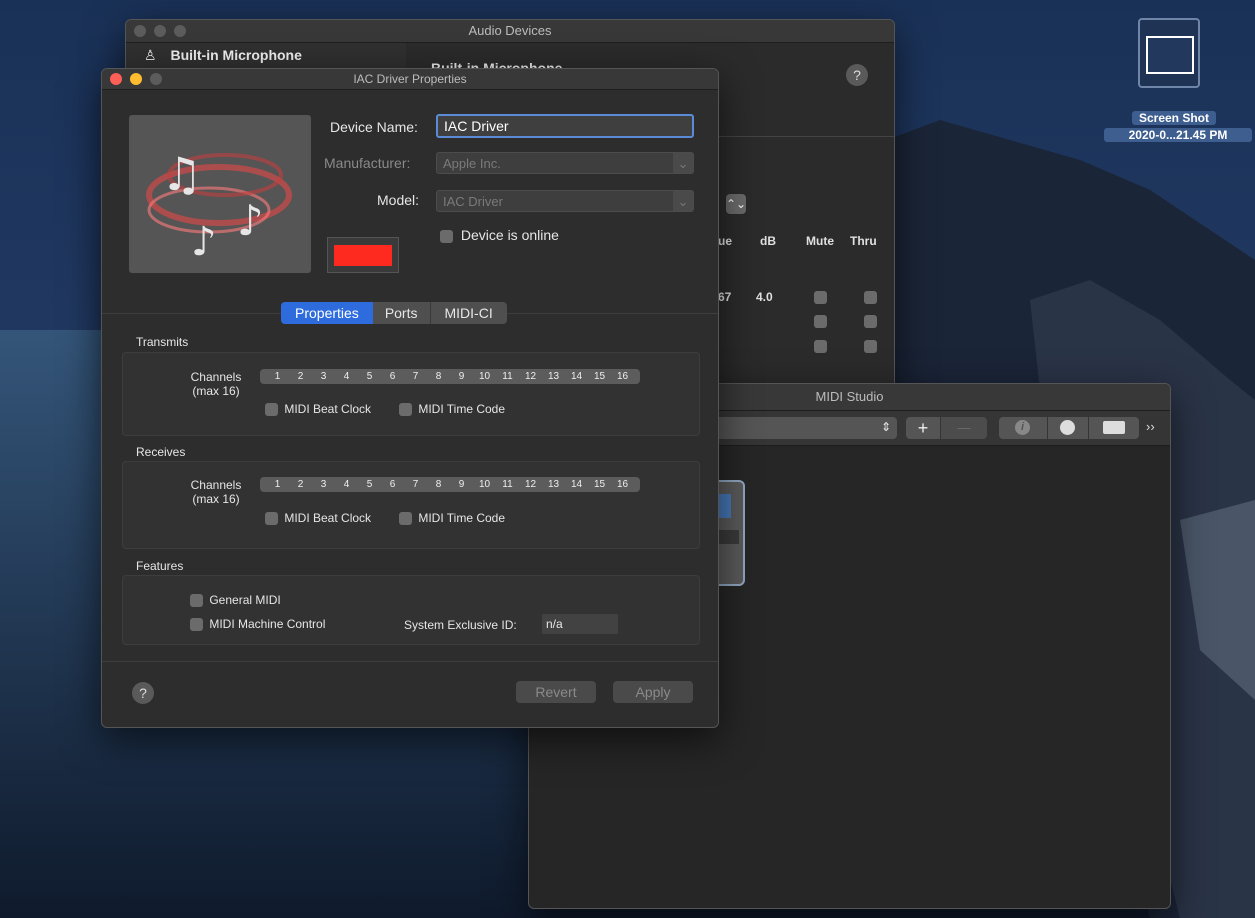 The height and width of the screenshot is (918, 1255). I want to click on device-color-well, so click(363, 255).